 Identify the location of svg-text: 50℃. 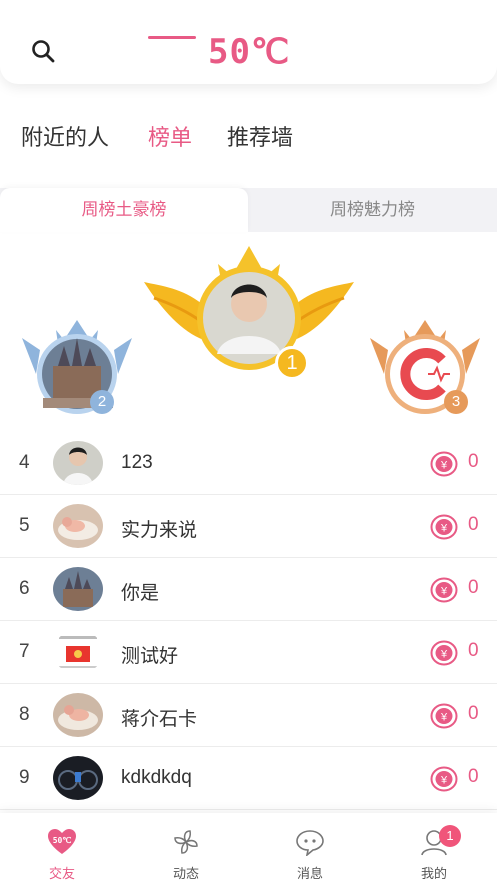
(62, 840).